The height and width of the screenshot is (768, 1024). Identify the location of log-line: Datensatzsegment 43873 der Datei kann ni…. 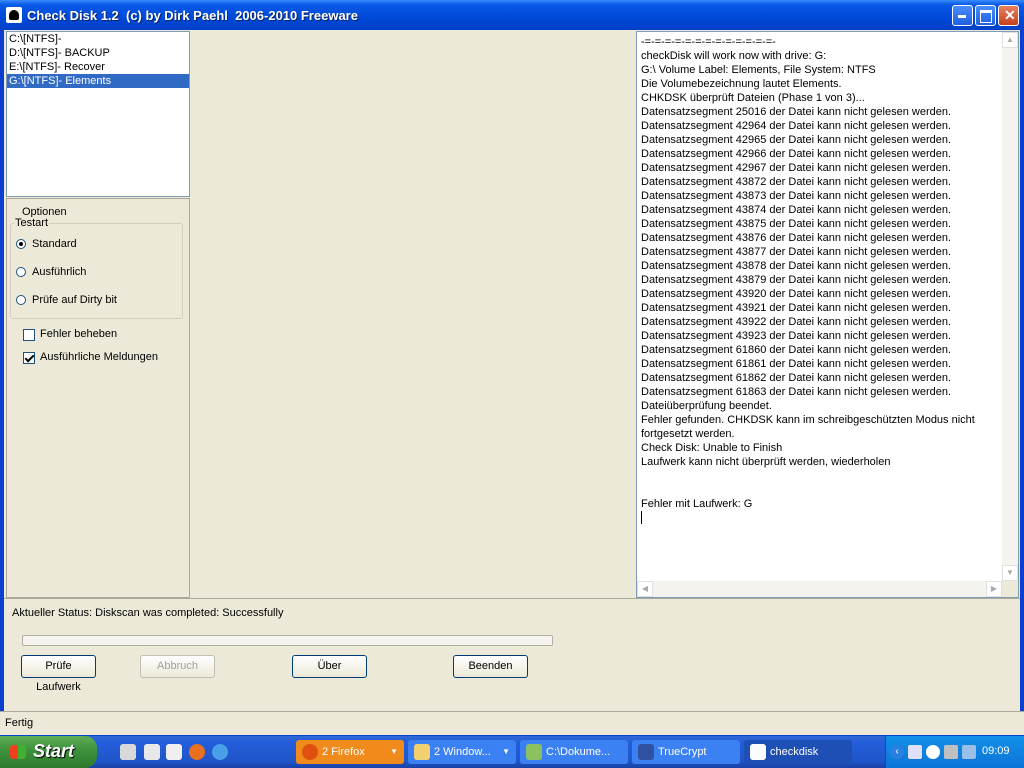
(796, 196).